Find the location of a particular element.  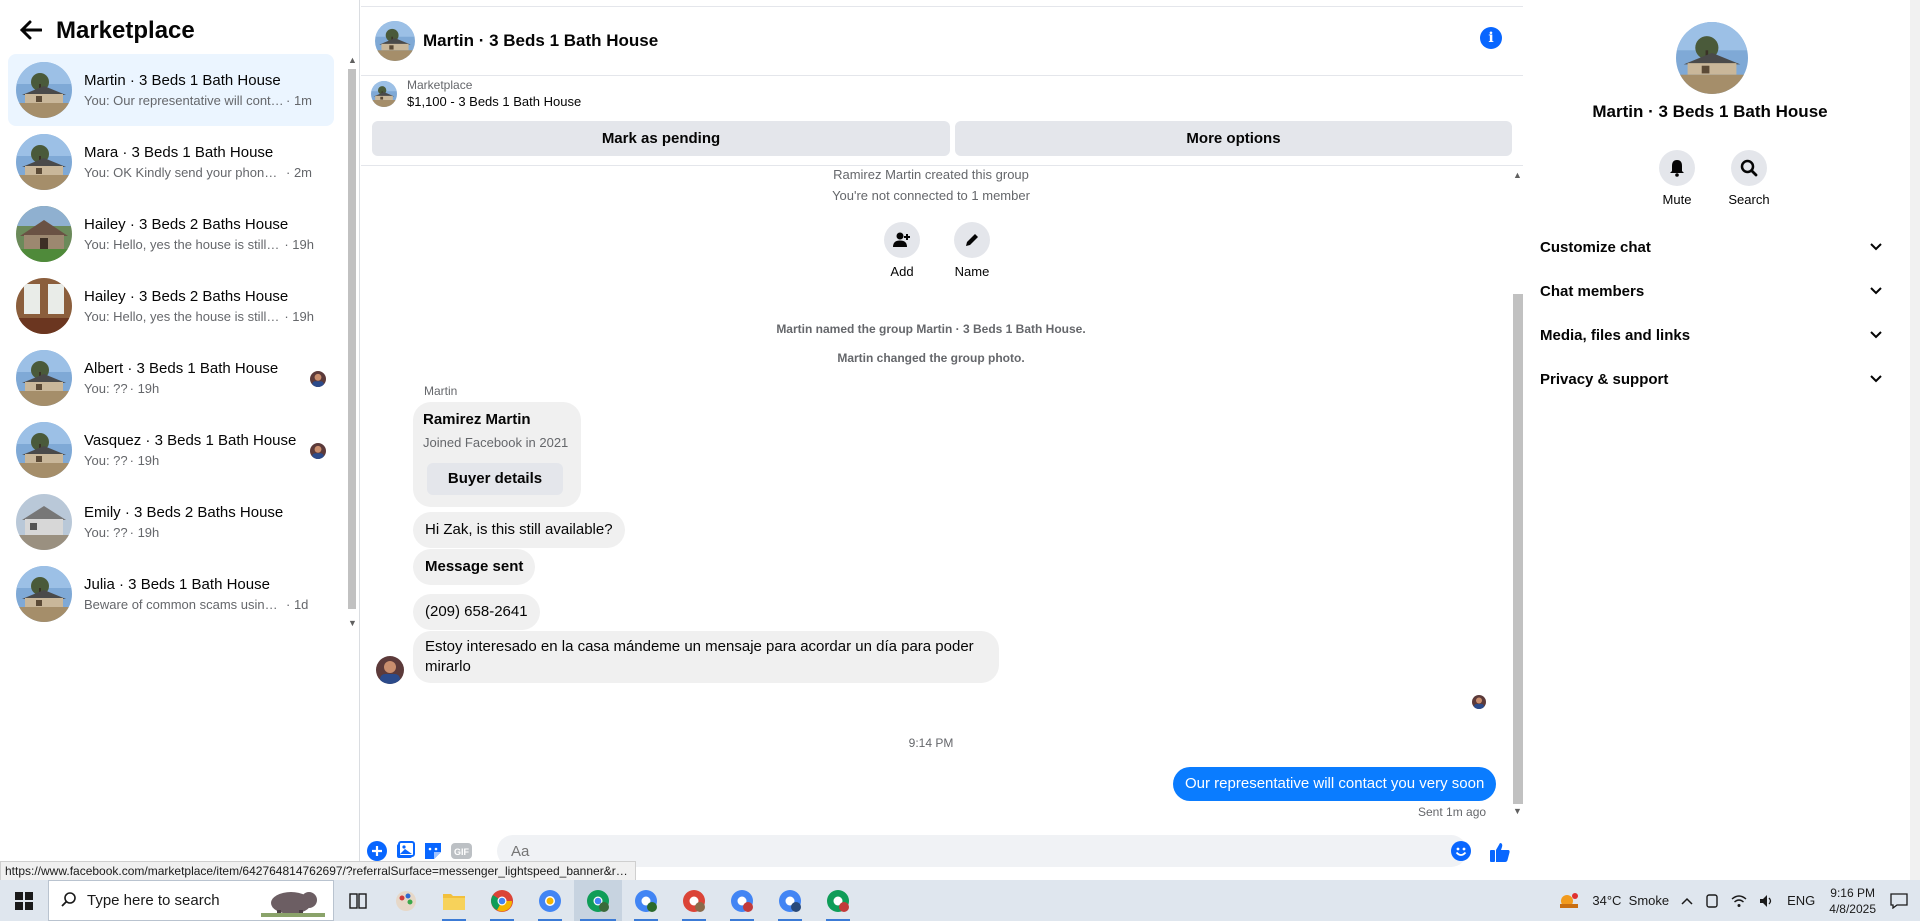

system-message: Martin changed the group photo. is located at coordinates (931, 358).